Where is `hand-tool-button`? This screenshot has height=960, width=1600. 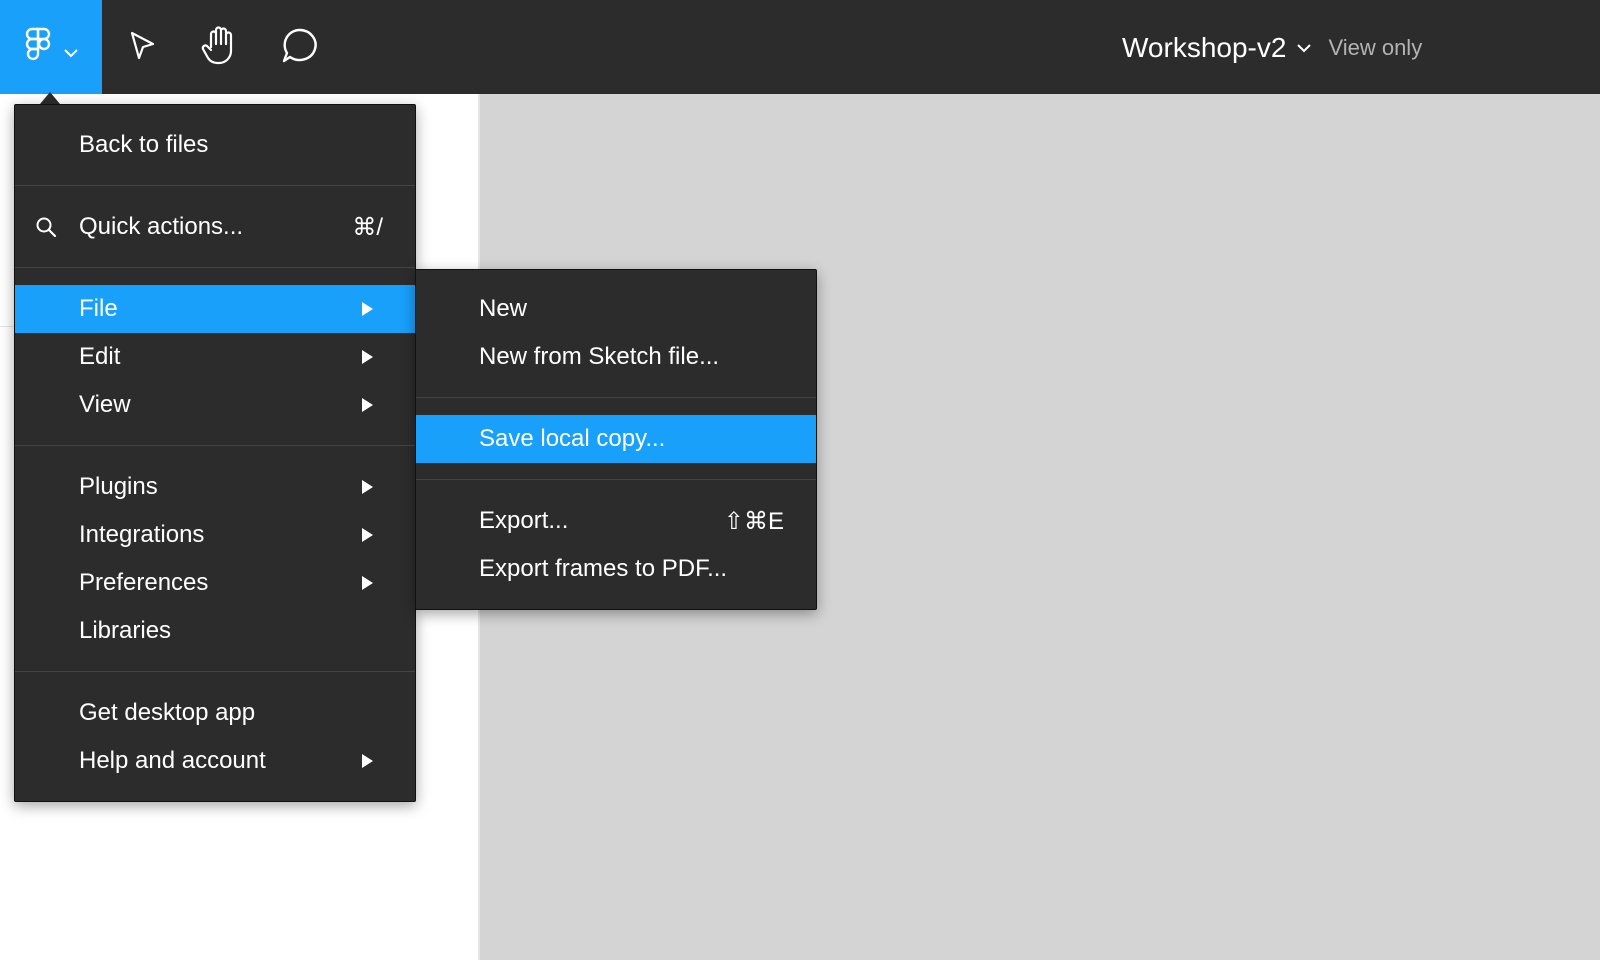 hand-tool-button is located at coordinates (220, 46).